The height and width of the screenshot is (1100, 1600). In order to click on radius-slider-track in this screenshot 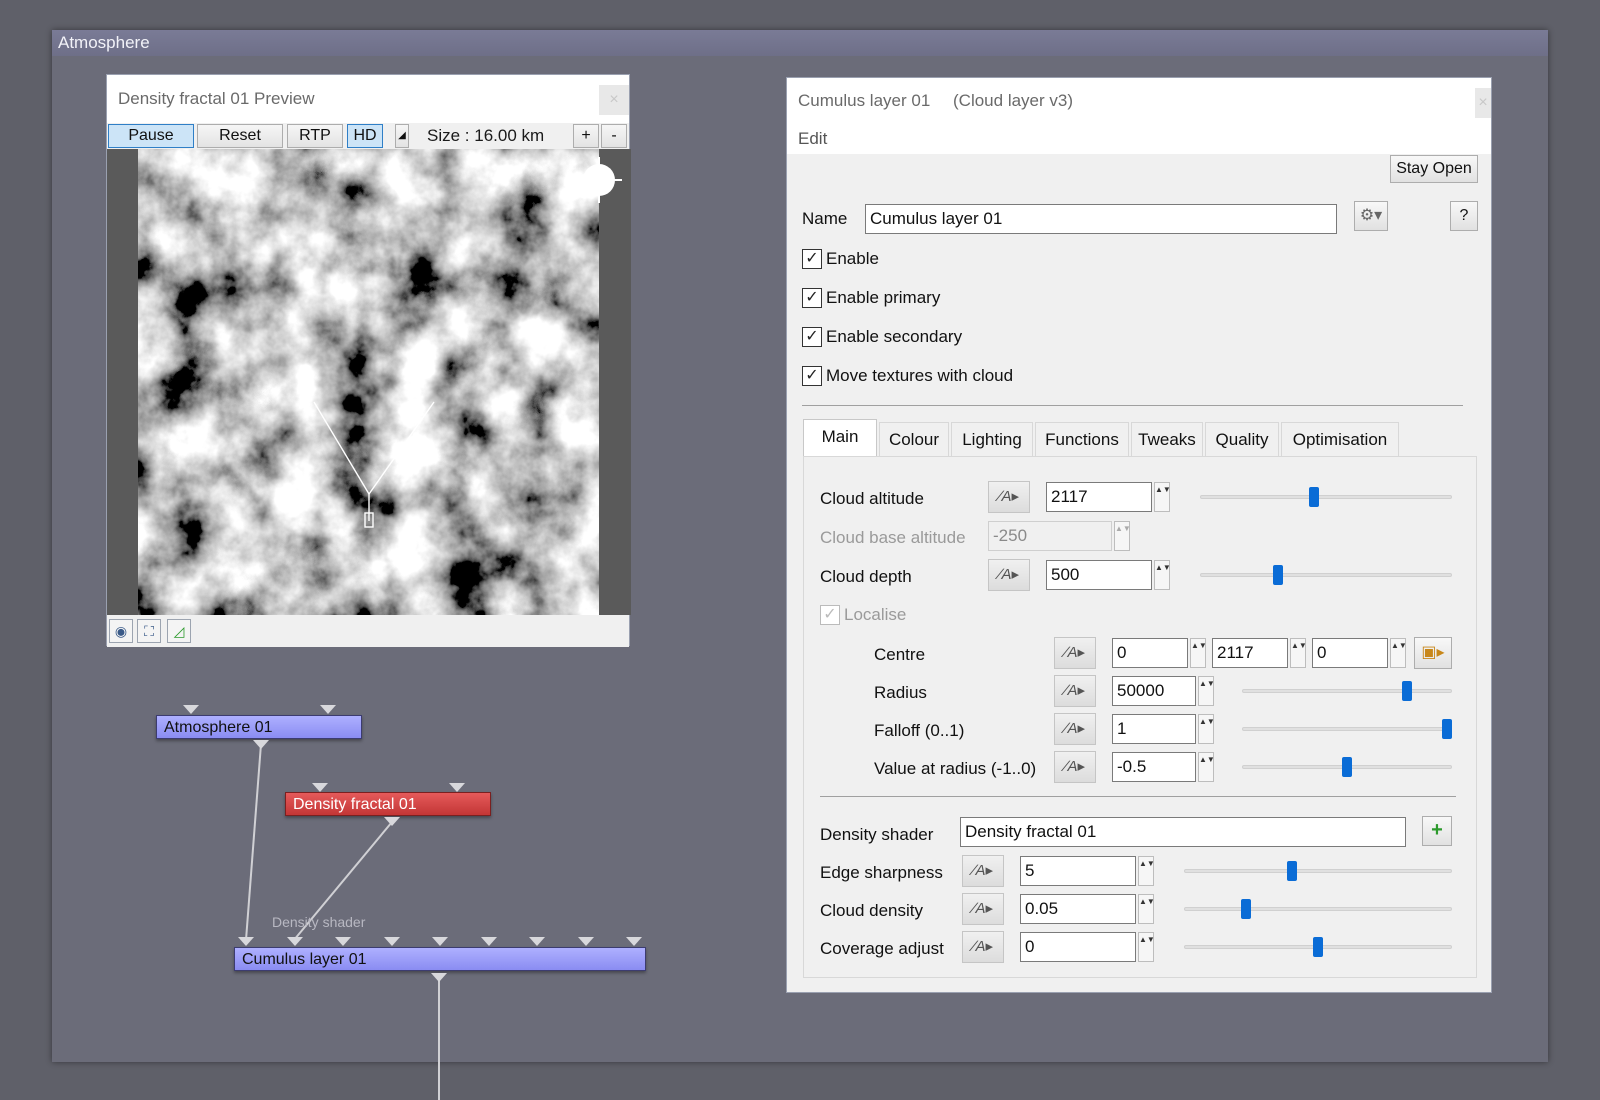, I will do `click(1347, 691)`.